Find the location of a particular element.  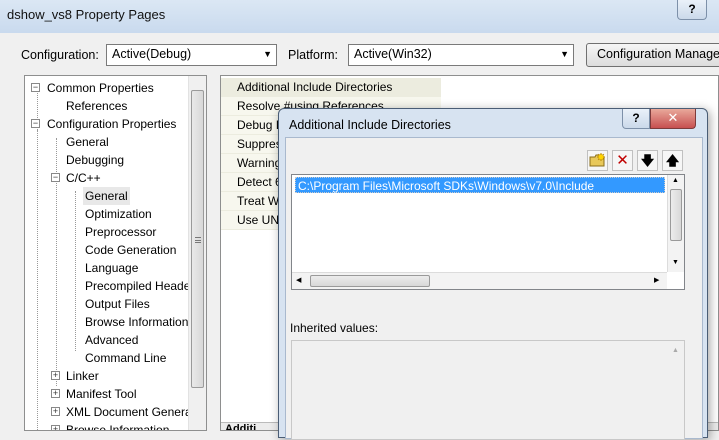

move-up-button: 🡅 is located at coordinates (672, 160).